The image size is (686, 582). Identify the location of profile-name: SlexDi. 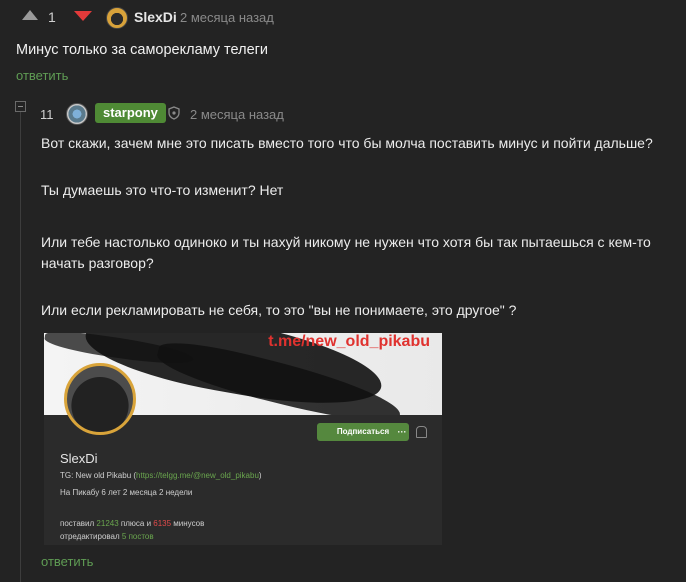
(79, 458).